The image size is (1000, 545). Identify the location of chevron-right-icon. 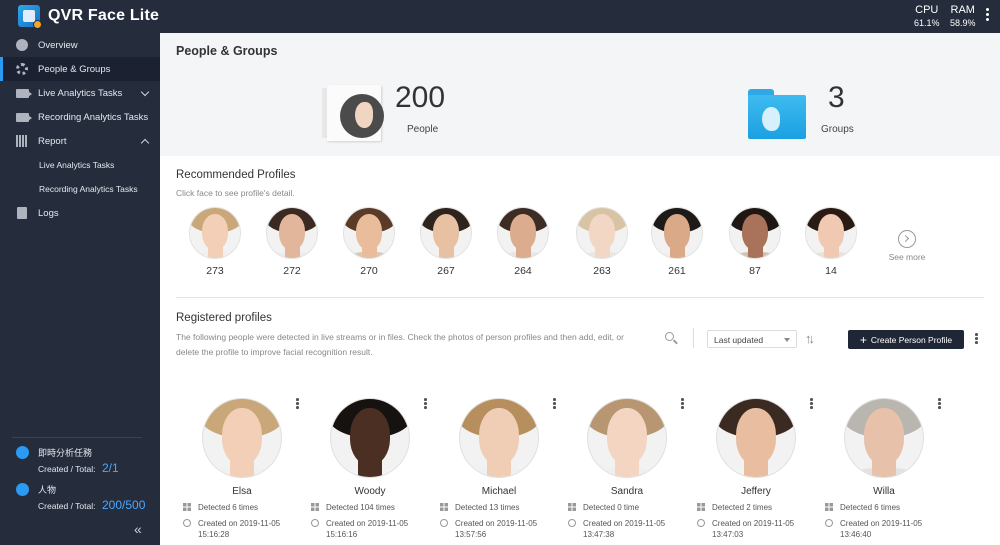
(907, 239).